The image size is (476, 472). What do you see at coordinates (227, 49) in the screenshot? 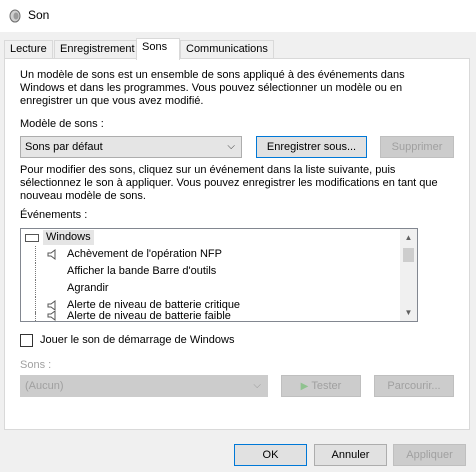
I see `tab-communications: Communications` at bounding box center [227, 49].